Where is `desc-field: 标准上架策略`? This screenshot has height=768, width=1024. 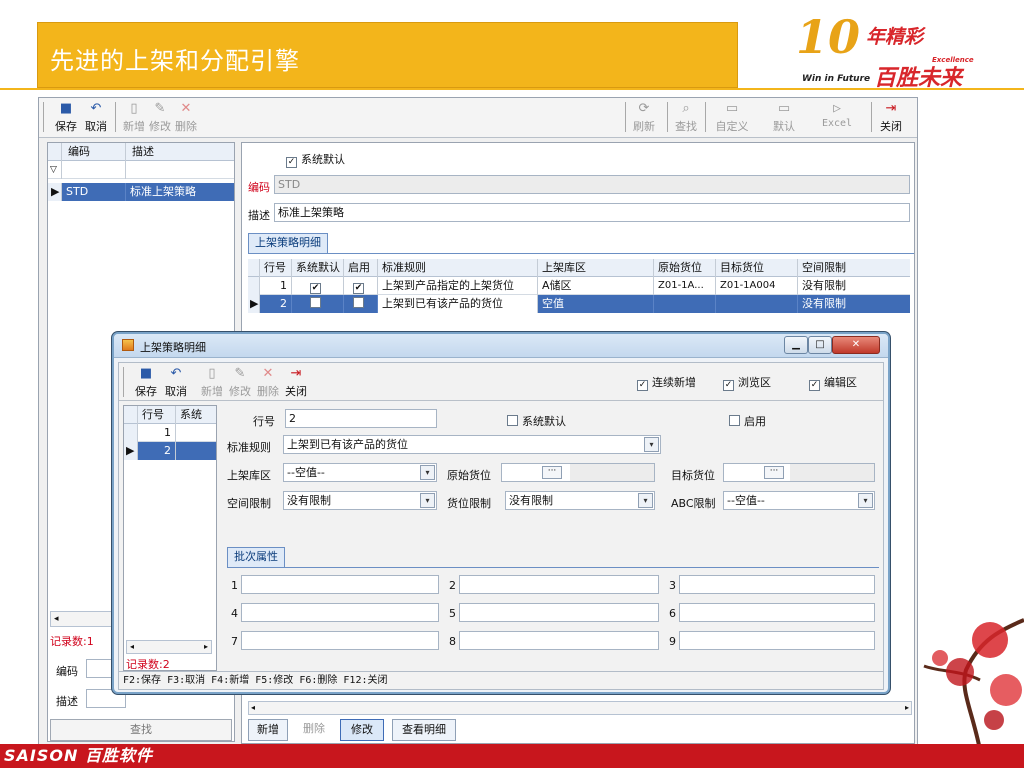
desc-field: 标准上架策略 is located at coordinates (592, 212).